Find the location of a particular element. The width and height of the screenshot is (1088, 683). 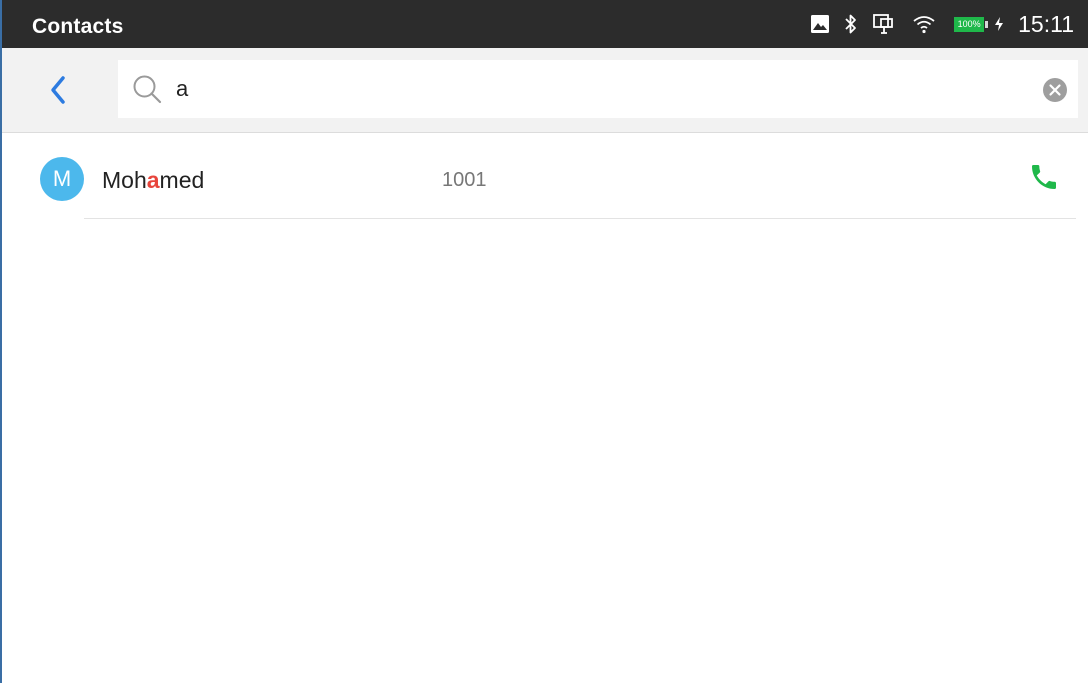

contact-name-part: Moh is located at coordinates (124, 180).